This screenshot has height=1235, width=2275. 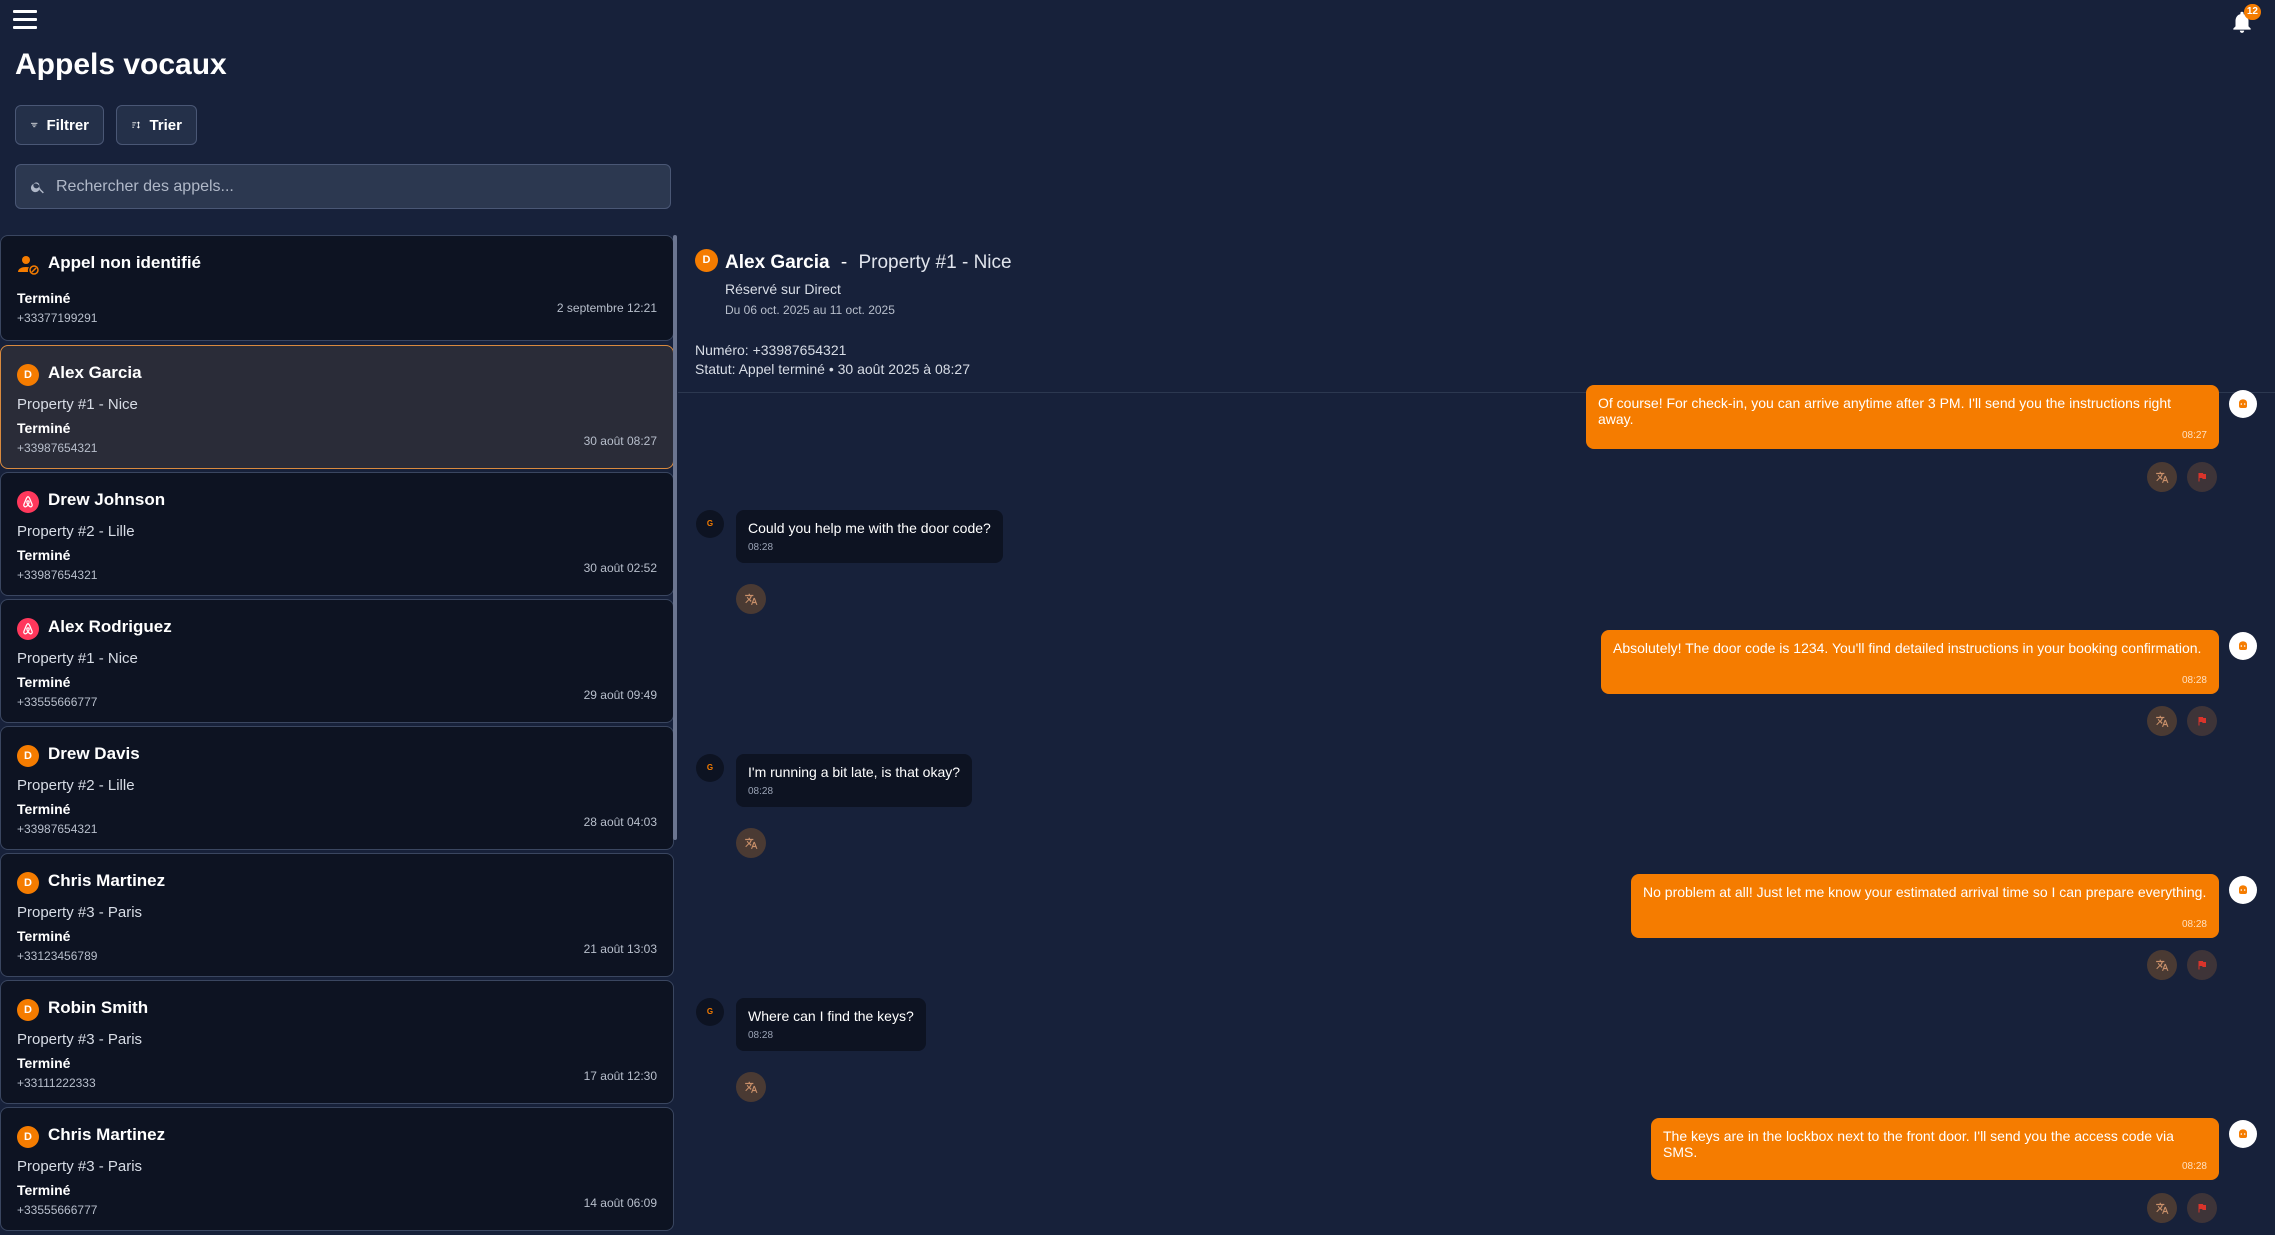 I want to click on sort-icon, so click(x=136, y=125).